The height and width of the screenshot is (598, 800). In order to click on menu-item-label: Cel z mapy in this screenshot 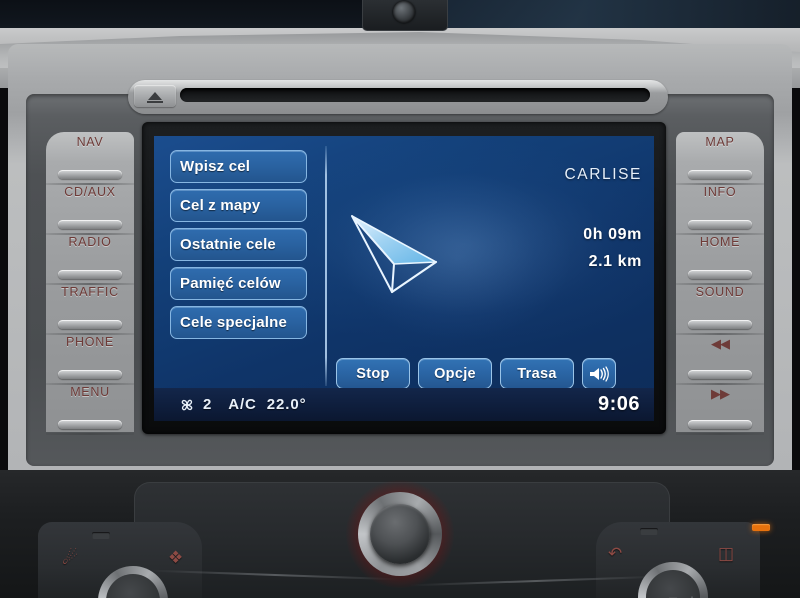, I will do `click(220, 205)`.